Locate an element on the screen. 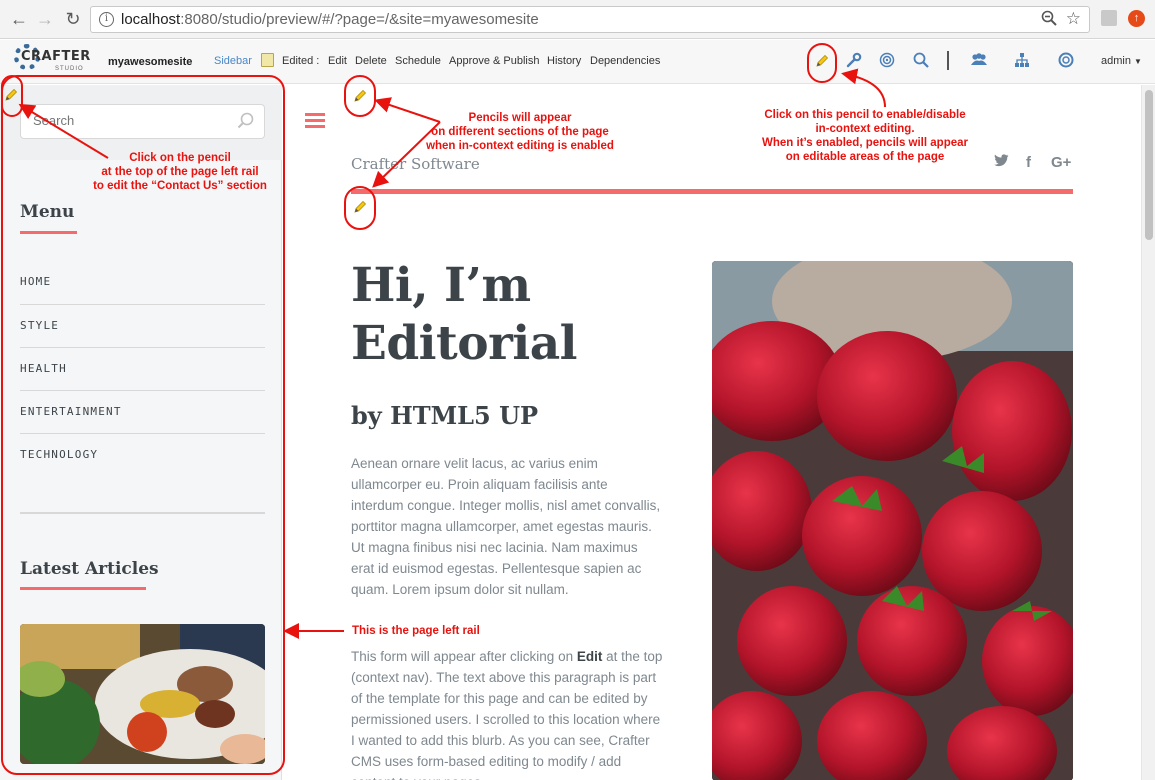  toolbar-separator is located at coordinates (948, 60).